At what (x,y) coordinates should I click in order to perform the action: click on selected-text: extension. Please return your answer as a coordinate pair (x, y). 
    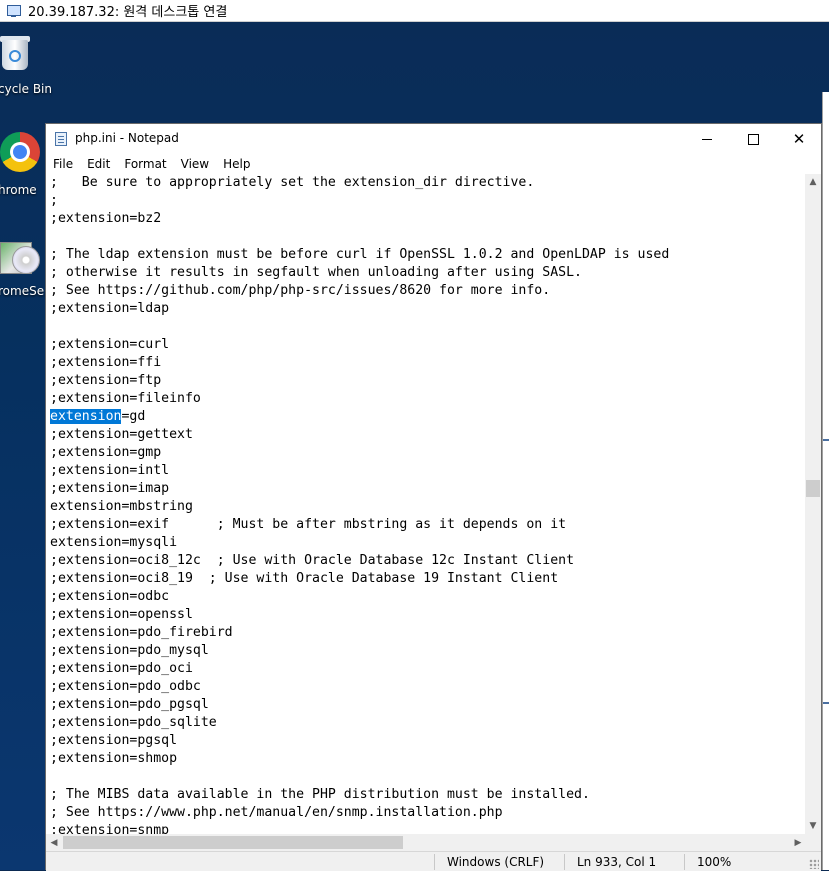
    Looking at the image, I should click on (86, 416).